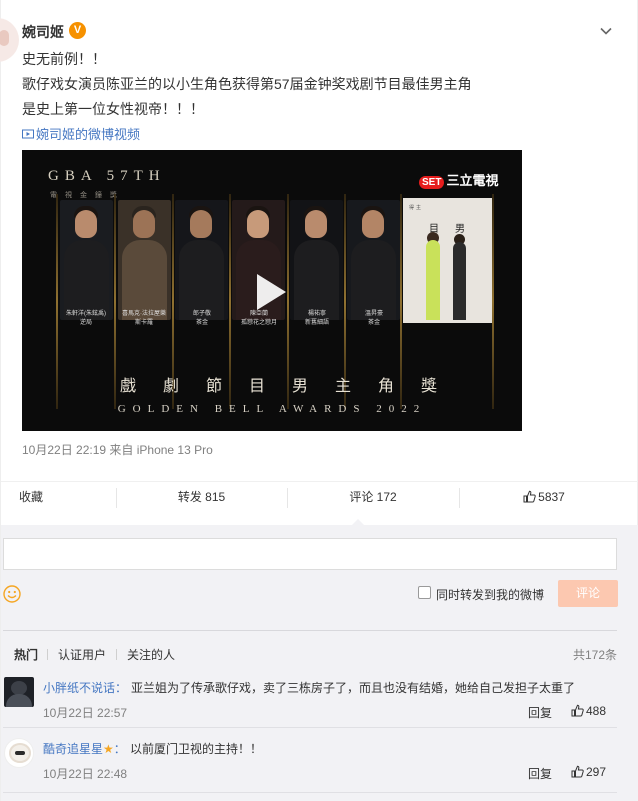 The height and width of the screenshot is (801, 638). I want to click on play-icon, so click(271, 292).